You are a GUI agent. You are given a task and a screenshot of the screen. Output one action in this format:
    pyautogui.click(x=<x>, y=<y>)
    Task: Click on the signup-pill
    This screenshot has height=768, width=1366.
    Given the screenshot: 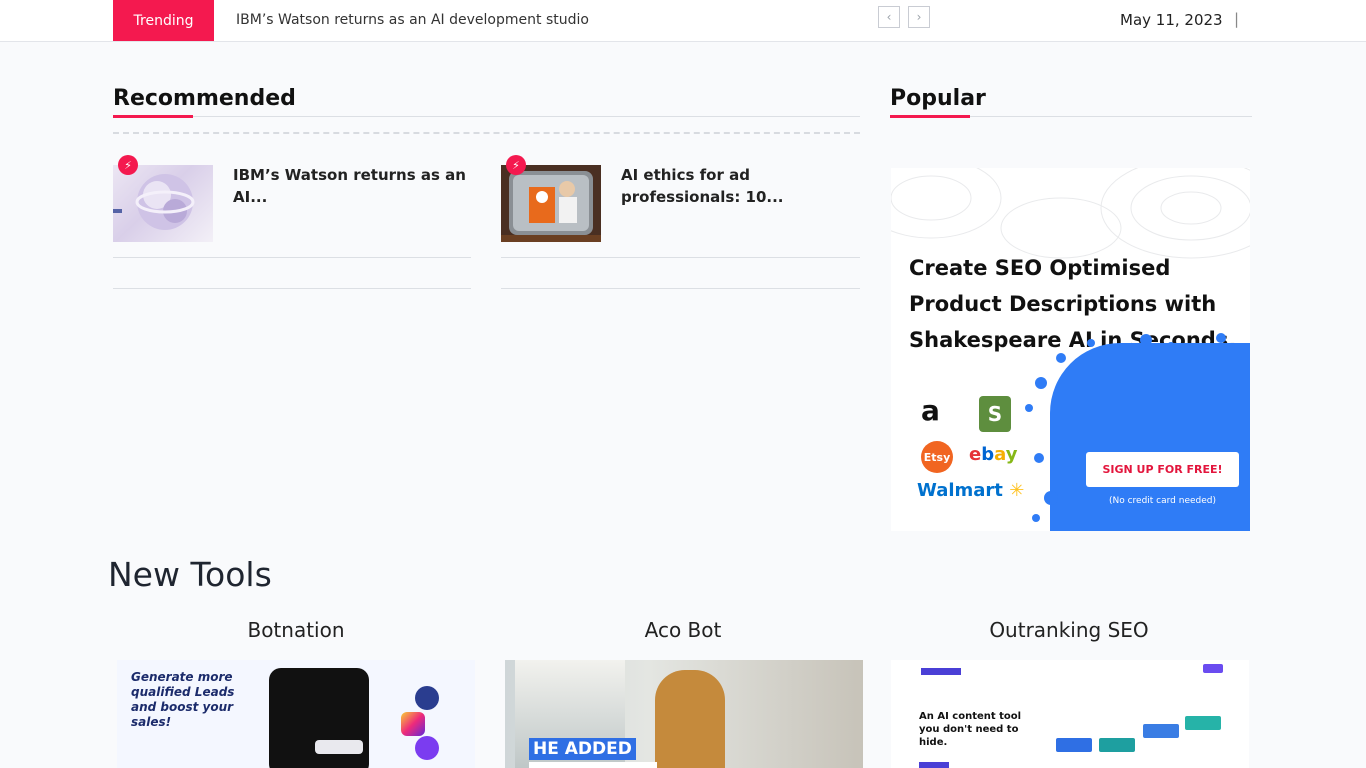 What is the action you would take?
    pyautogui.click(x=1213, y=668)
    